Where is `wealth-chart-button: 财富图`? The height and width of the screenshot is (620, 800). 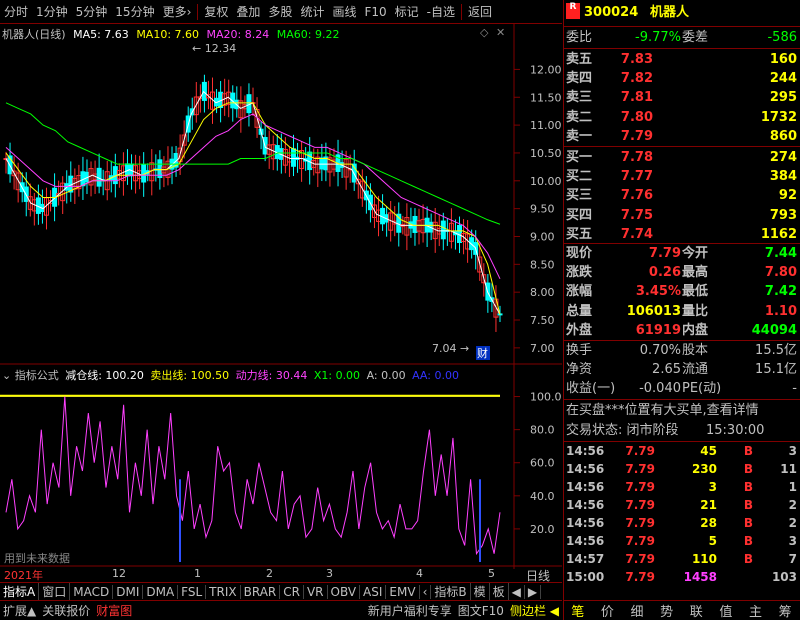 wealth-chart-button: 财富图 is located at coordinates (114, 610).